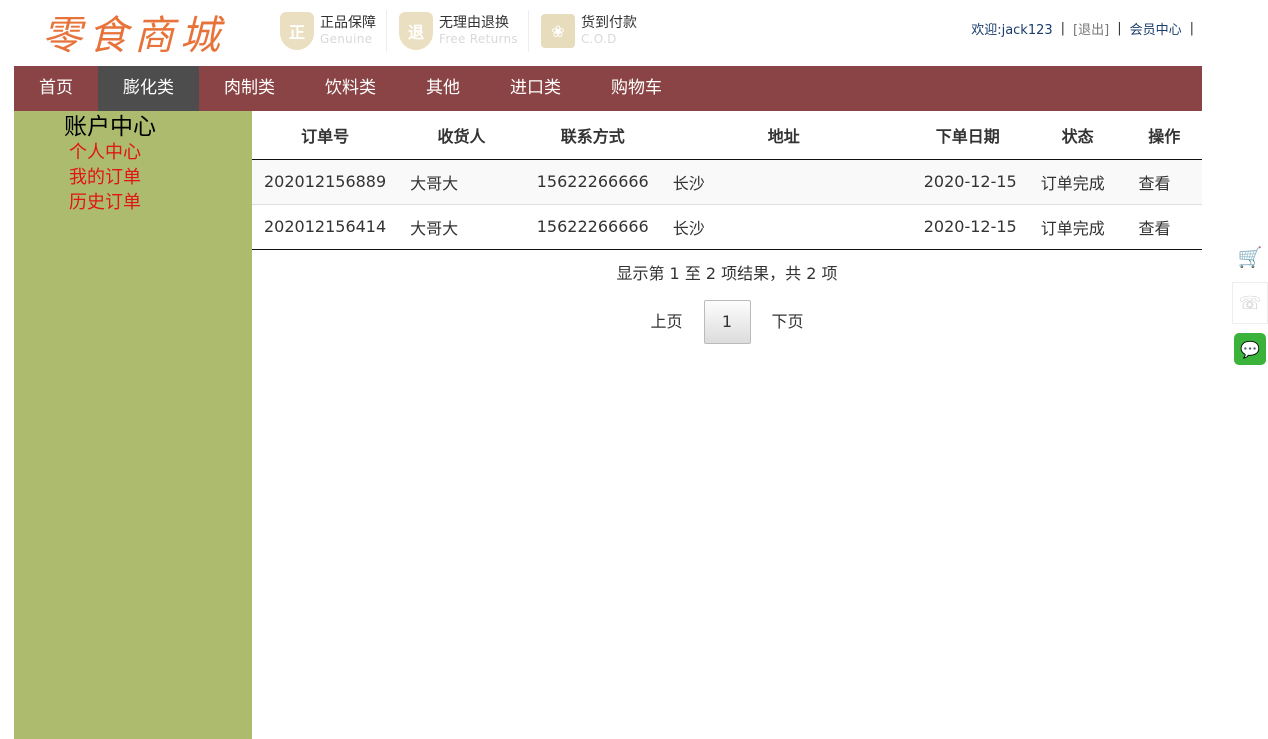  What do you see at coordinates (348, 23) in the screenshot?
I see `promise-genuine-cn: 正品保障` at bounding box center [348, 23].